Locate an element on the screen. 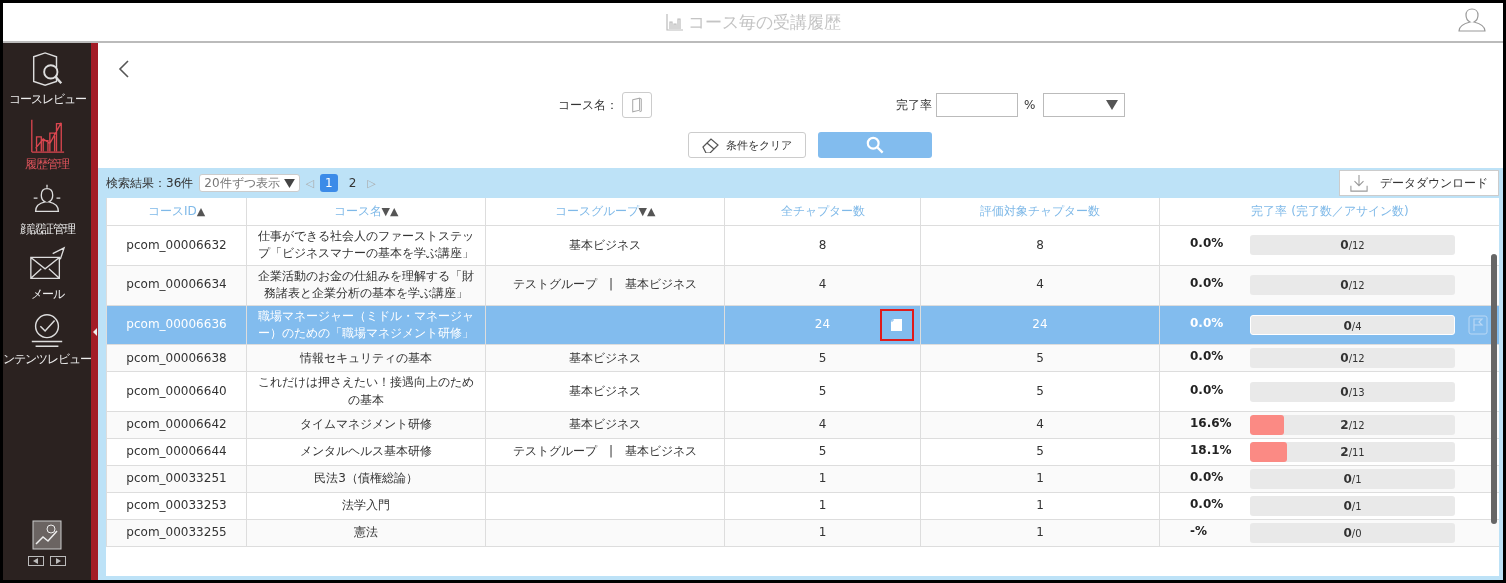 The height and width of the screenshot is (583, 1506). condition-dropdown is located at coordinates (1084, 105).